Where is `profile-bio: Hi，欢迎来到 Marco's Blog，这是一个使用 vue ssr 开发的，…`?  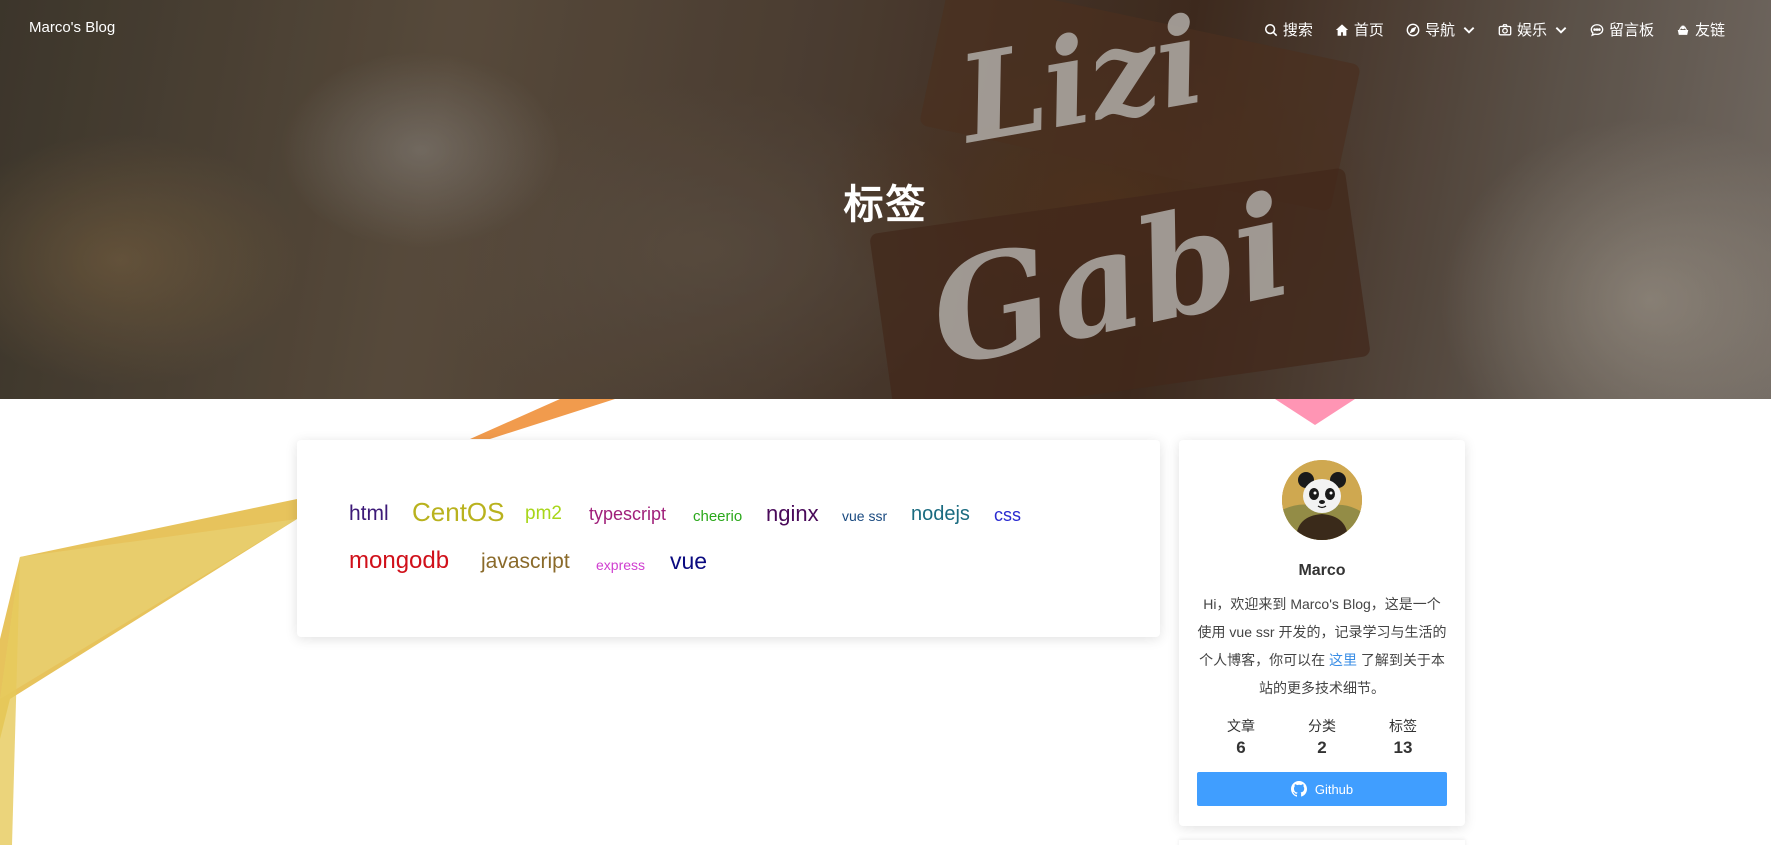 profile-bio: Hi，欢迎来到 Marco's Blog，这是一个使用 vue ssr 开发的，… is located at coordinates (1322, 646).